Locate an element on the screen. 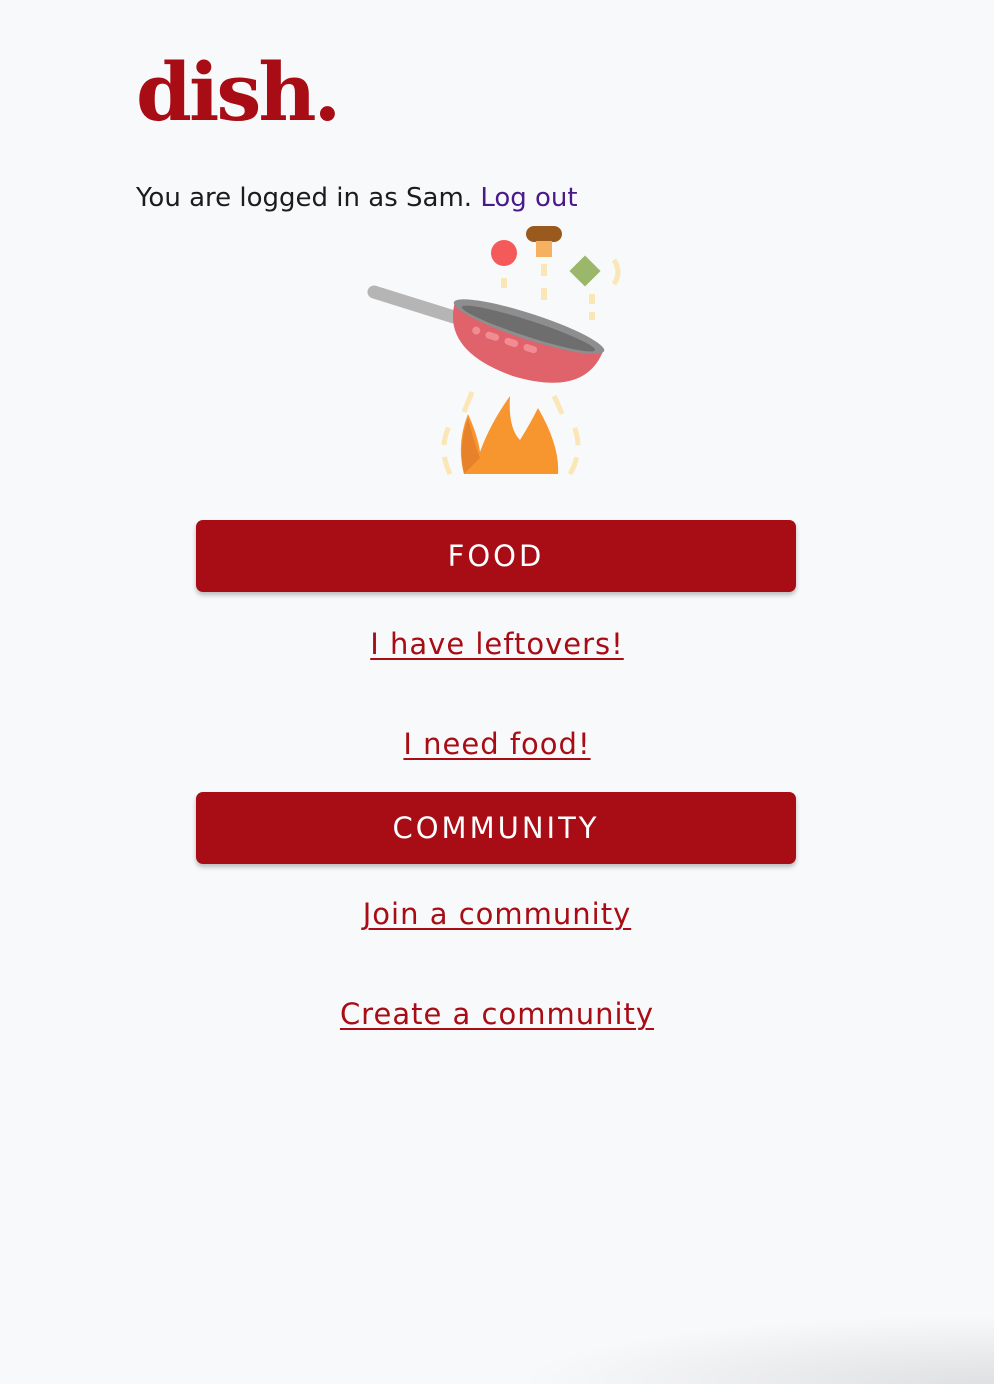 This screenshot has width=994, height=1384. logout-link: Log out is located at coordinates (528, 198).